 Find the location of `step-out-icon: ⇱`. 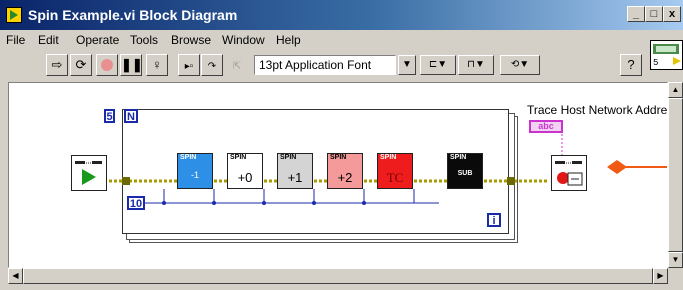

step-out-icon: ⇱ is located at coordinates (237, 66).